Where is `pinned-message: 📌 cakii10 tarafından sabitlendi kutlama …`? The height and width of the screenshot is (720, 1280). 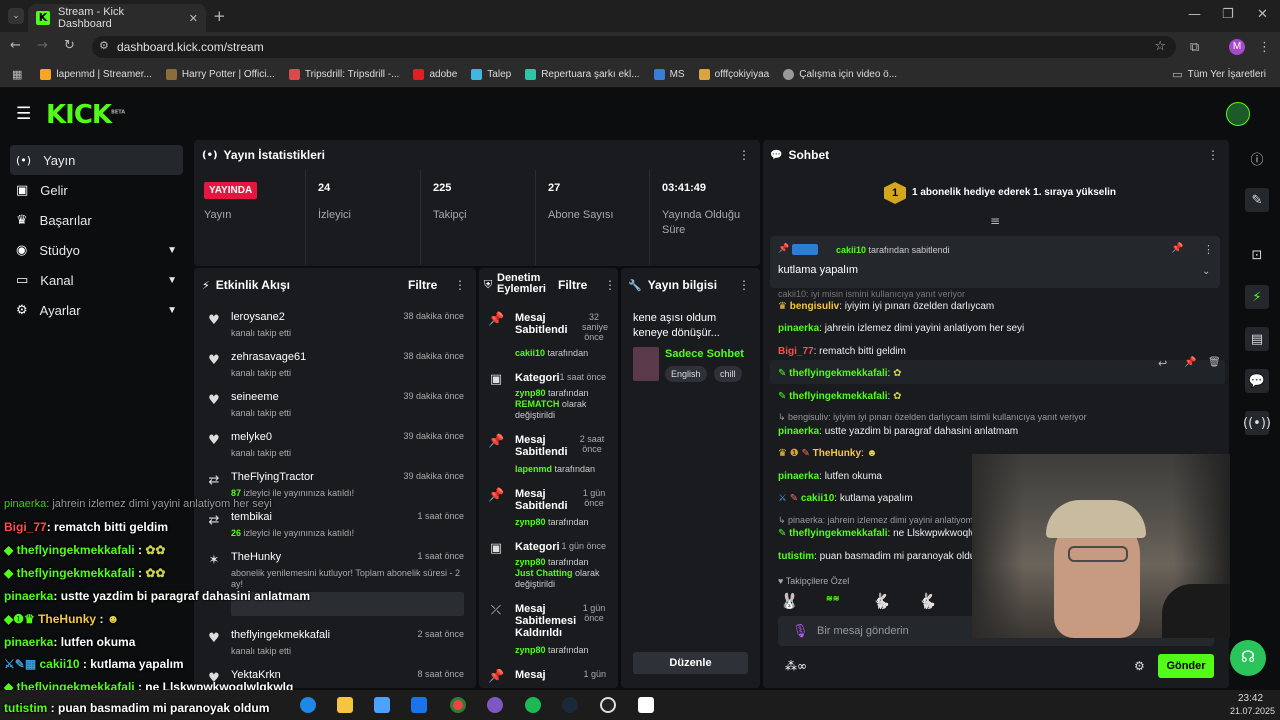 pinned-message: 📌 cakii10 tarafından sabitlendi kutlama … is located at coordinates (995, 262).